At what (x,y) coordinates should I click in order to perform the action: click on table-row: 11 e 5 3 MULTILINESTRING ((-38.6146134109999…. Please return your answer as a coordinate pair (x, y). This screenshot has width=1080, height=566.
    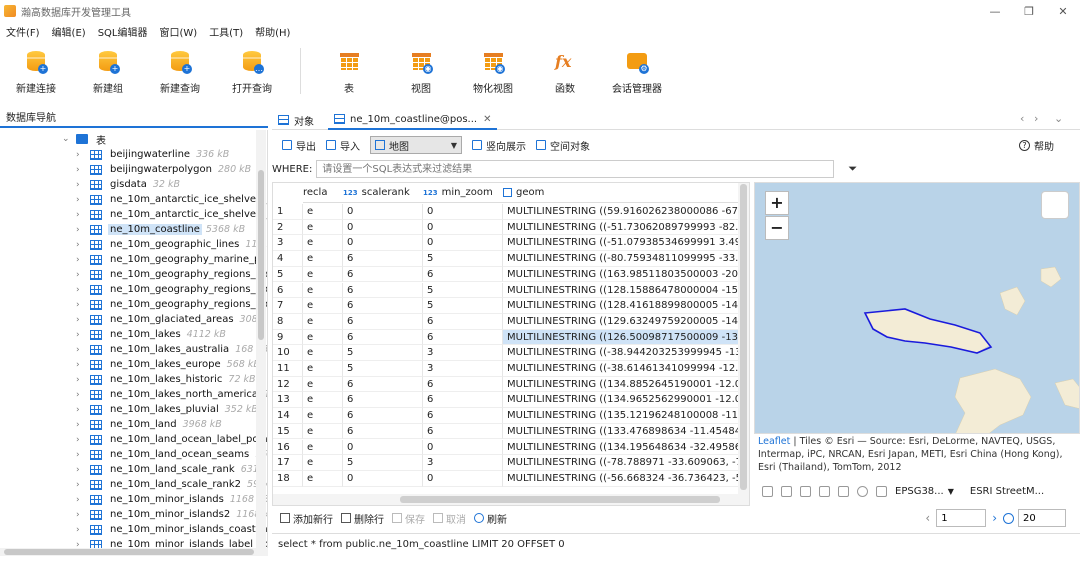
    Looking at the image, I should click on (511, 369).